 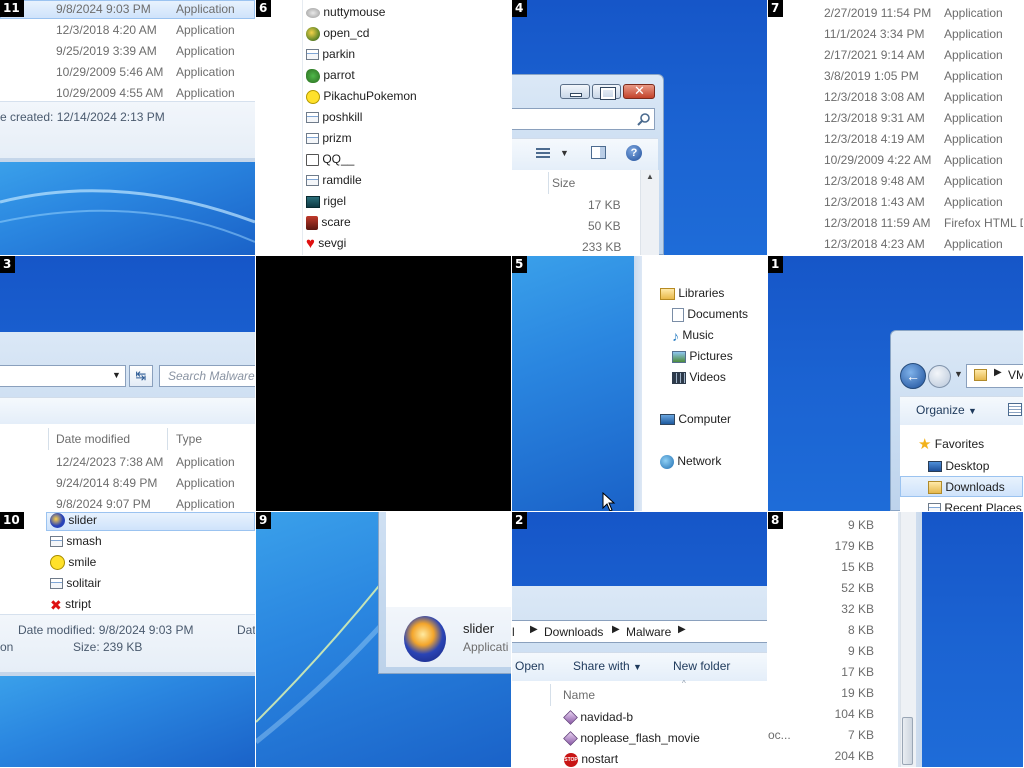 What do you see at coordinates (695, 419) in the screenshot?
I see `nav-computer: Computer` at bounding box center [695, 419].